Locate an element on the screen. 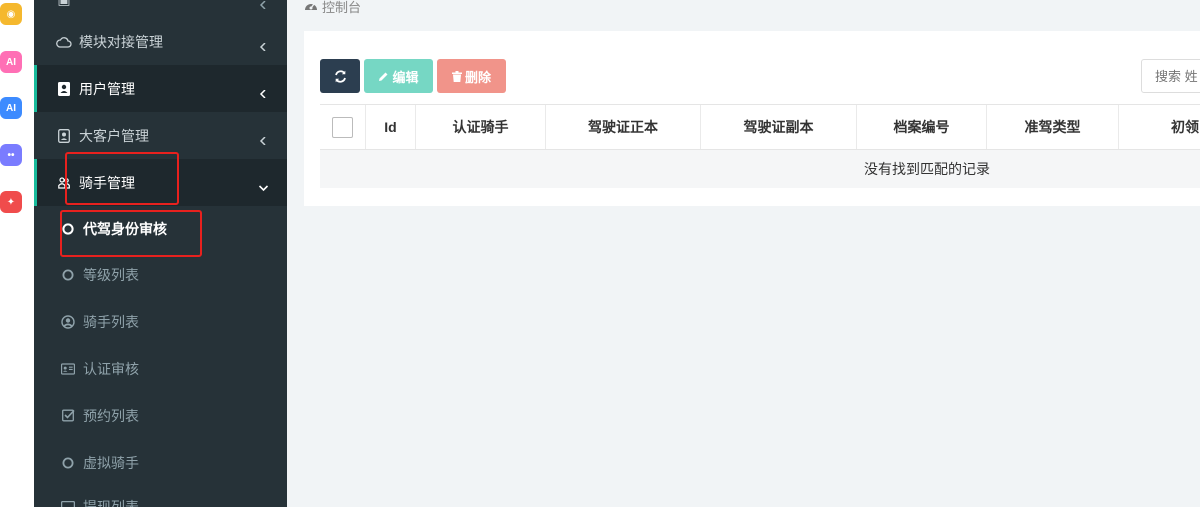  edit-button: 编辑 is located at coordinates (398, 76).